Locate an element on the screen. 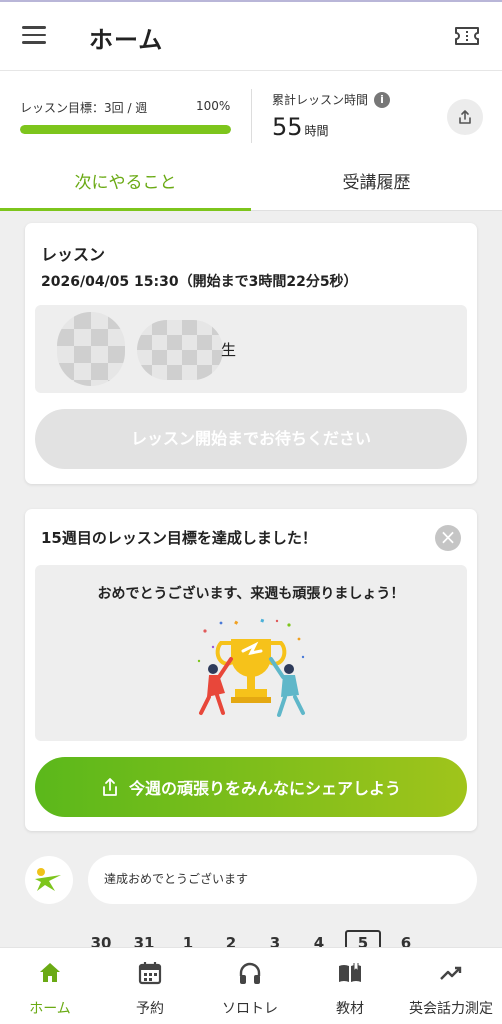  share-stats-button is located at coordinates (465, 117).